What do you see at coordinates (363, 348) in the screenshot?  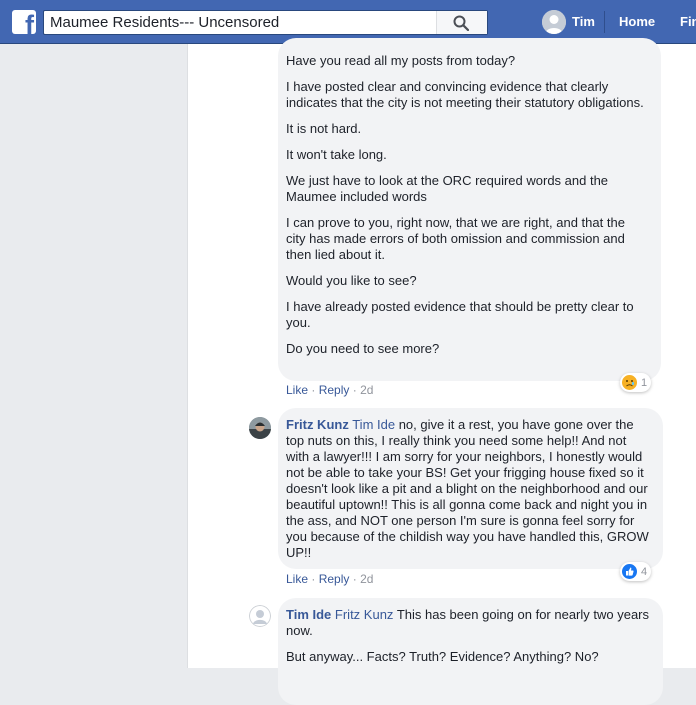 I see `comment-paragraph: Do you need to see more?` at bounding box center [363, 348].